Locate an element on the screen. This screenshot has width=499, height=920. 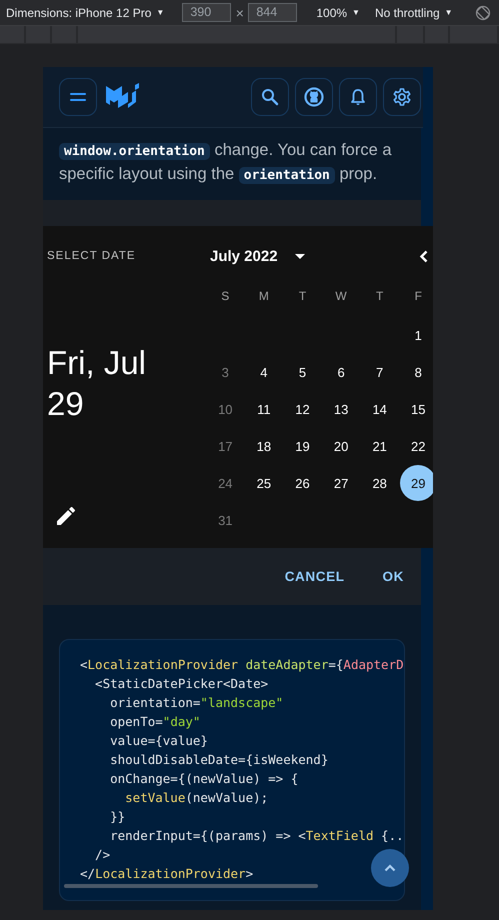
toolbar-label: SELECT DATE is located at coordinates (92, 256).